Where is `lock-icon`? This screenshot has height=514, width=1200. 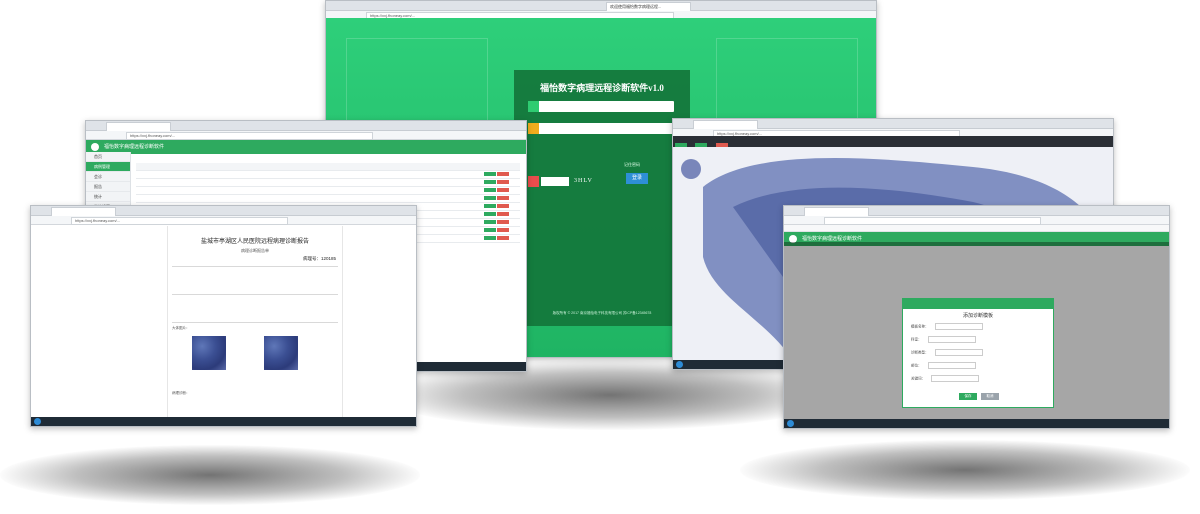
lock-icon is located at coordinates (533, 128).